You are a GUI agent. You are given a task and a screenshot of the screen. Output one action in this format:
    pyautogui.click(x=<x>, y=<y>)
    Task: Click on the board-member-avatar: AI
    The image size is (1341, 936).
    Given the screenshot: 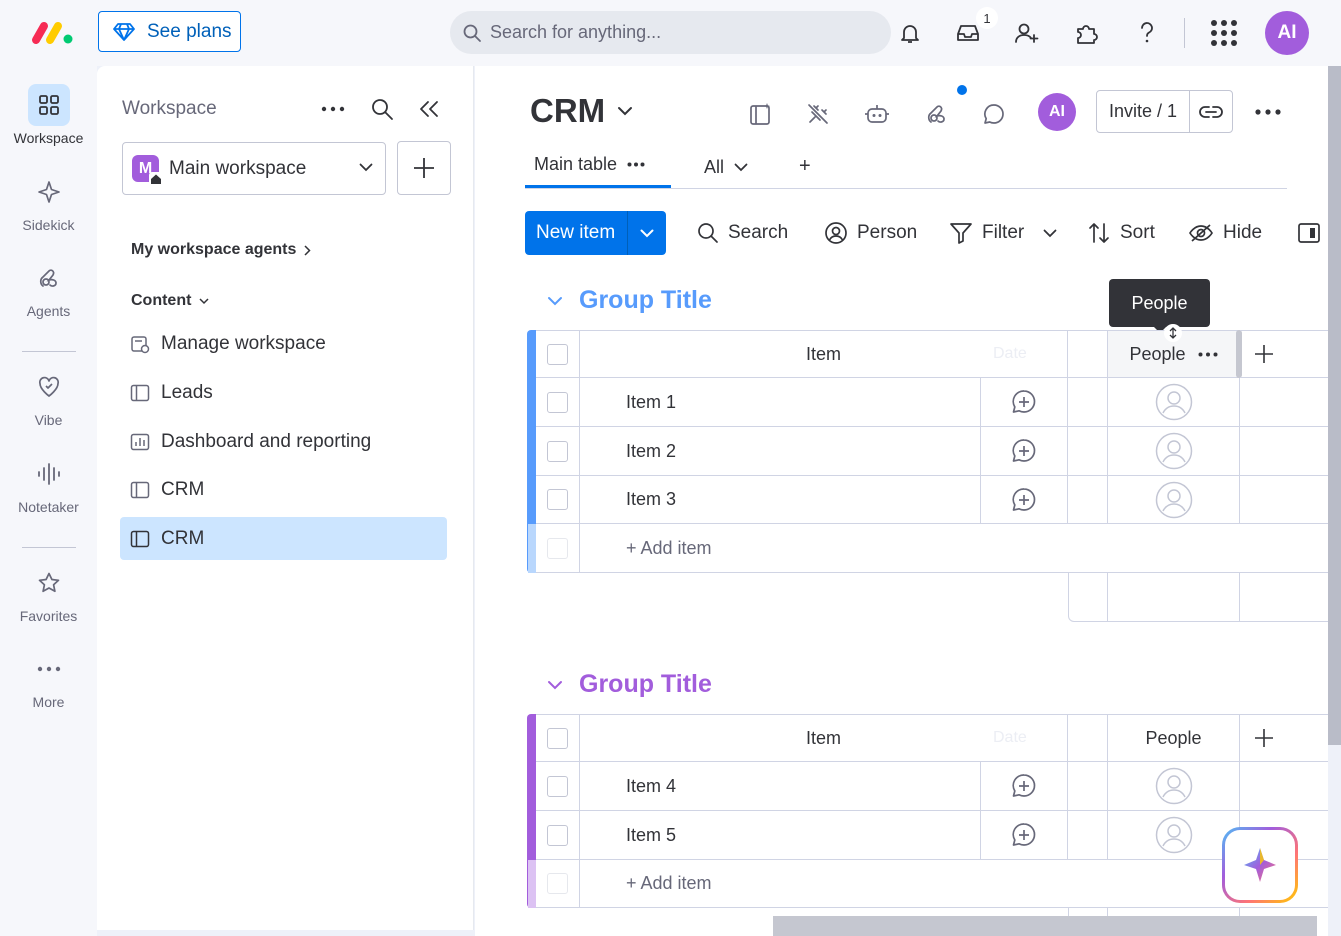 What is the action you would take?
    pyautogui.click(x=1057, y=112)
    